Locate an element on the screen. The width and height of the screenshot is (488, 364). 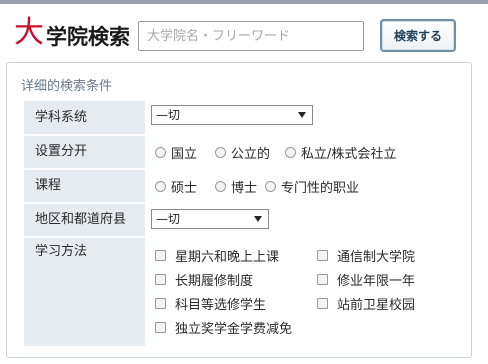
option-label: 私立/株式会社立 is located at coordinates (349, 154).